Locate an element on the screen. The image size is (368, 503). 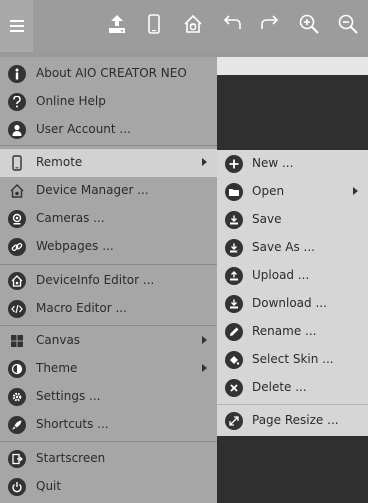
menu-item-label: About AIO CREATOR NEO is located at coordinates (111, 73).